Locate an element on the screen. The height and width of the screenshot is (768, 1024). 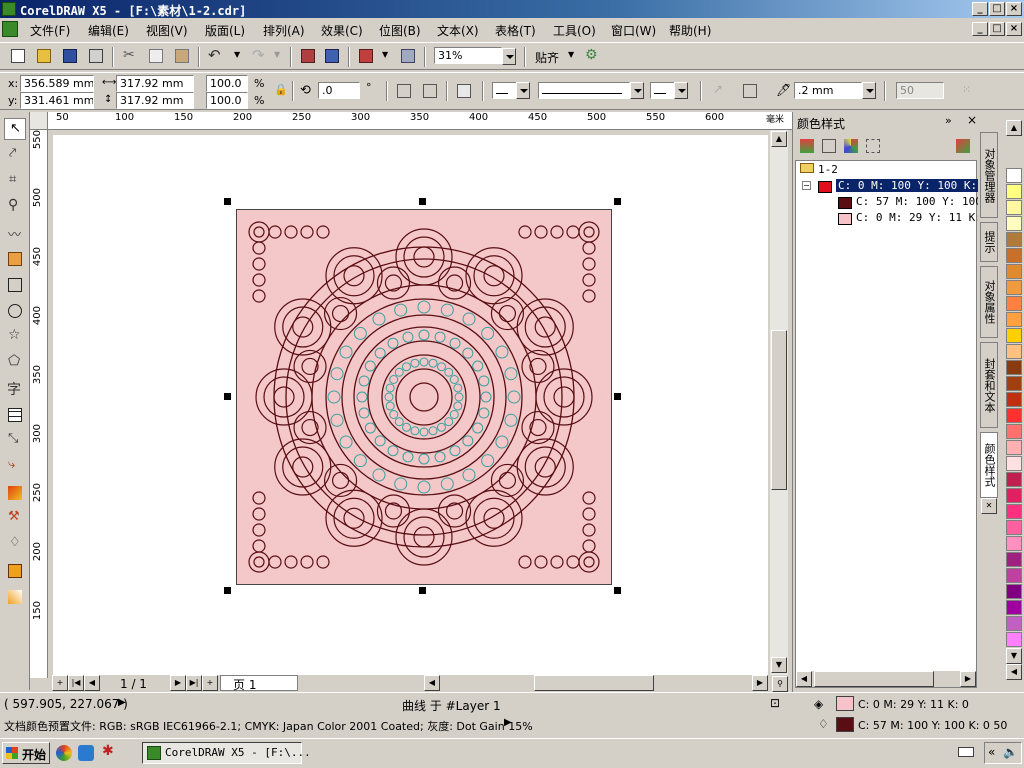
app-launcher-dropdown: ▼ is located at coordinates (388, 56).